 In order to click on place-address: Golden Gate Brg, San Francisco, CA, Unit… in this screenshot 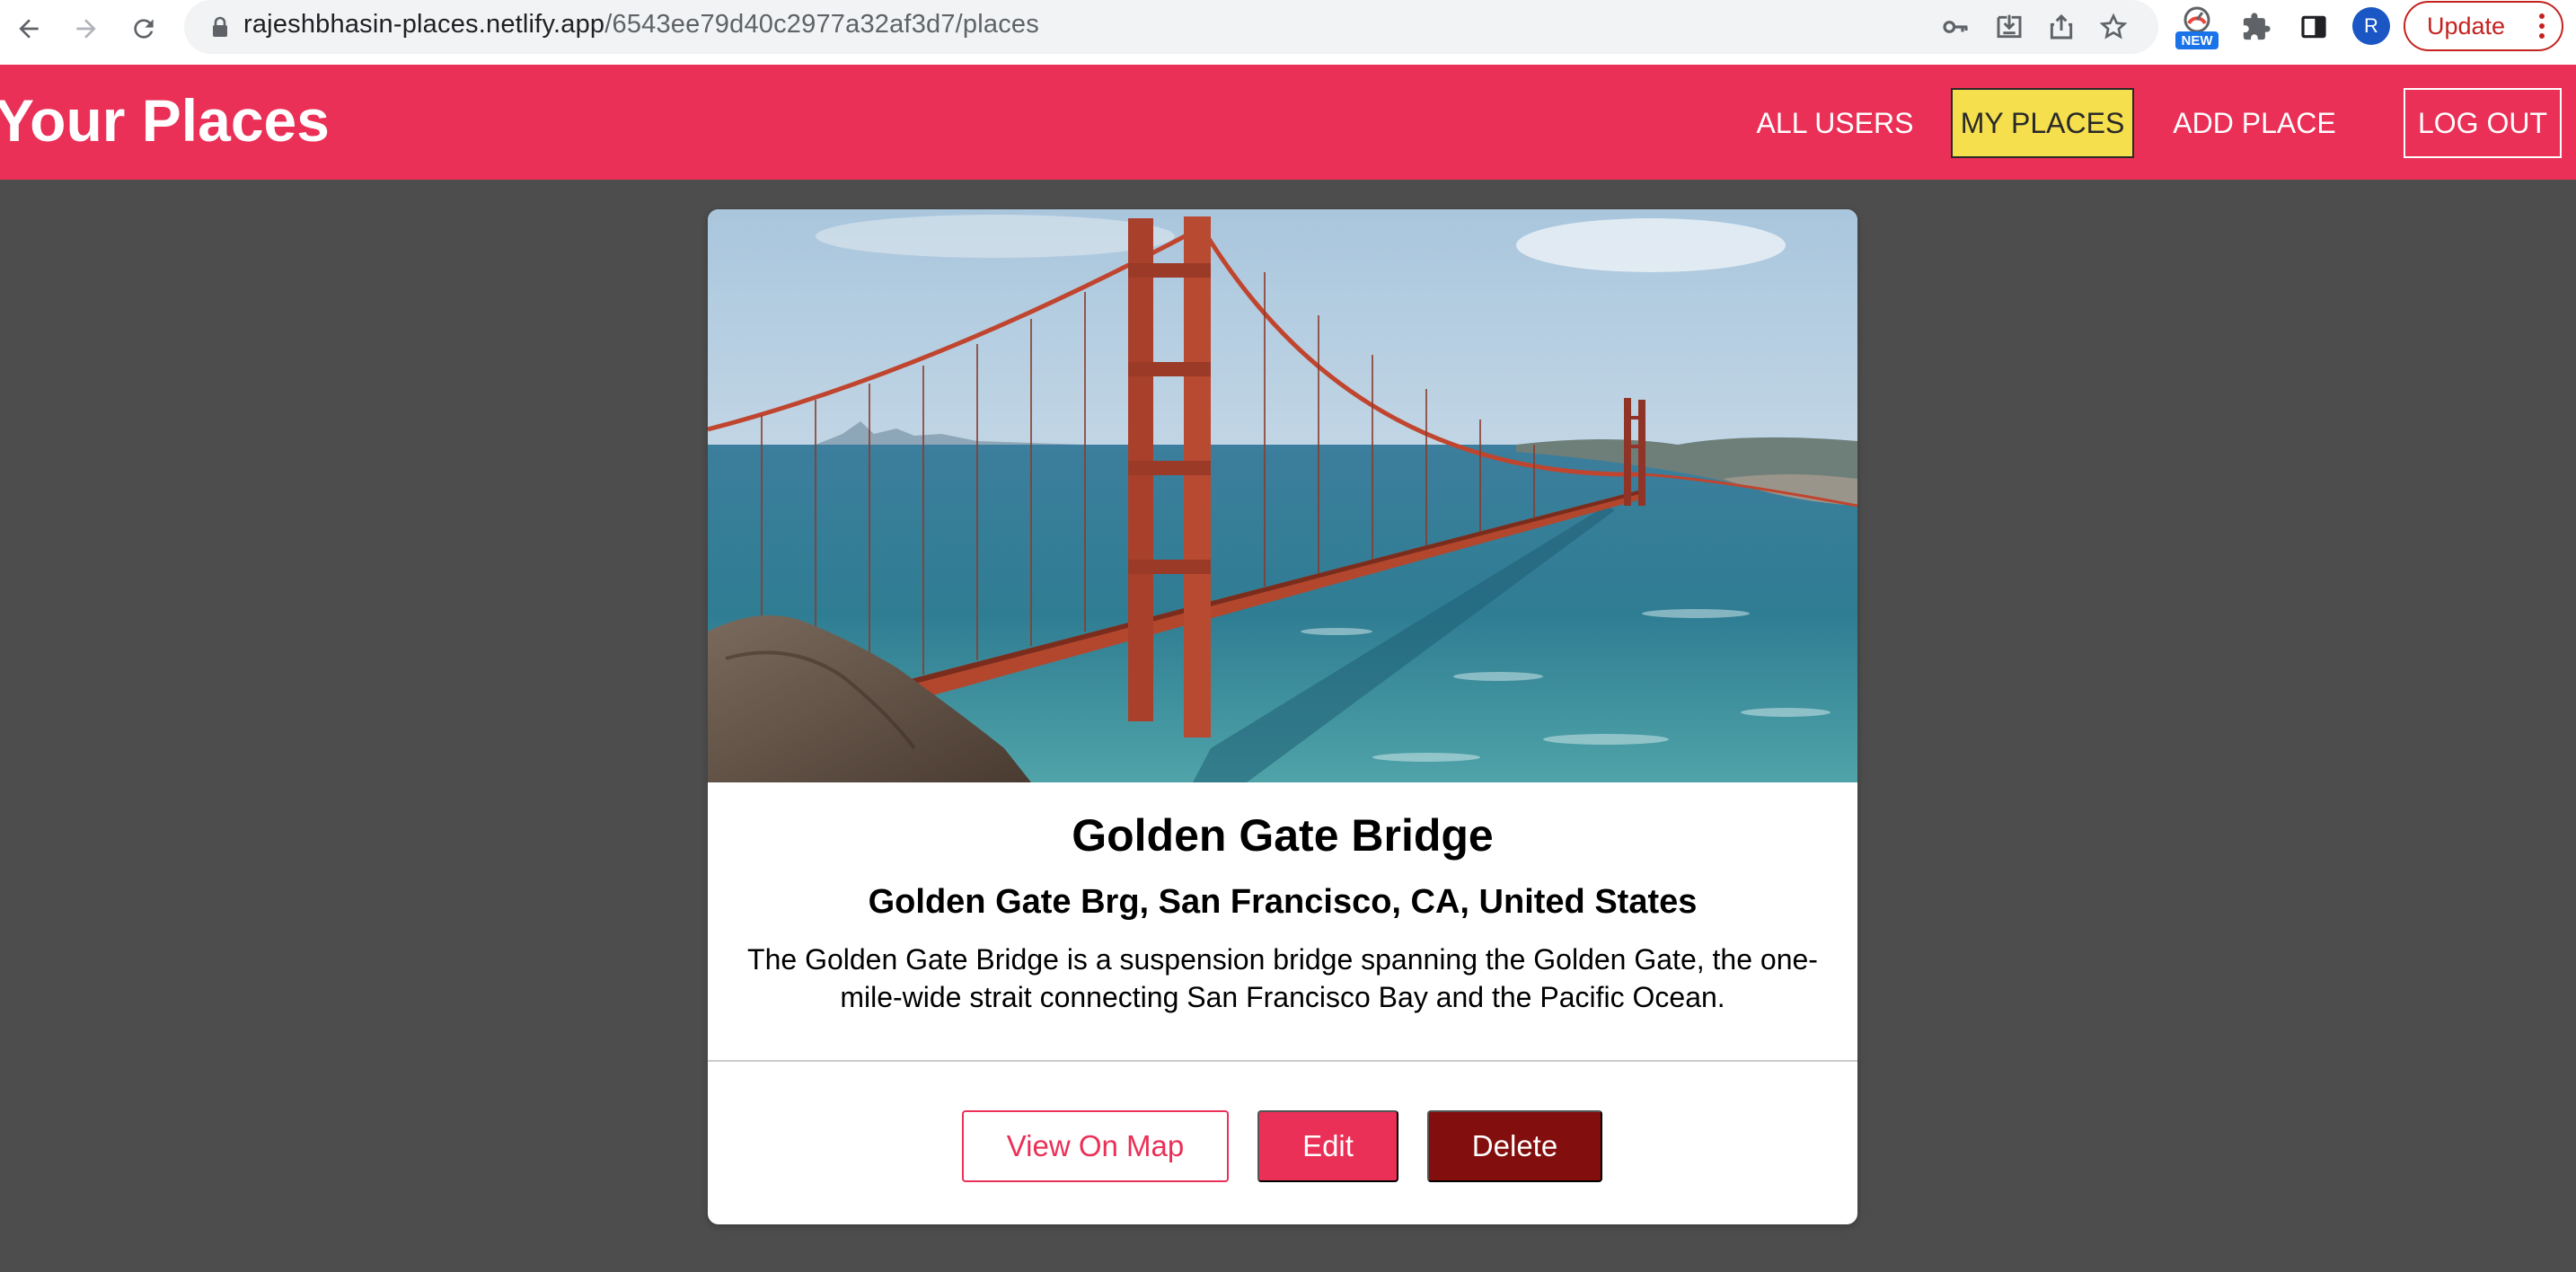, I will do `click(1283, 902)`.